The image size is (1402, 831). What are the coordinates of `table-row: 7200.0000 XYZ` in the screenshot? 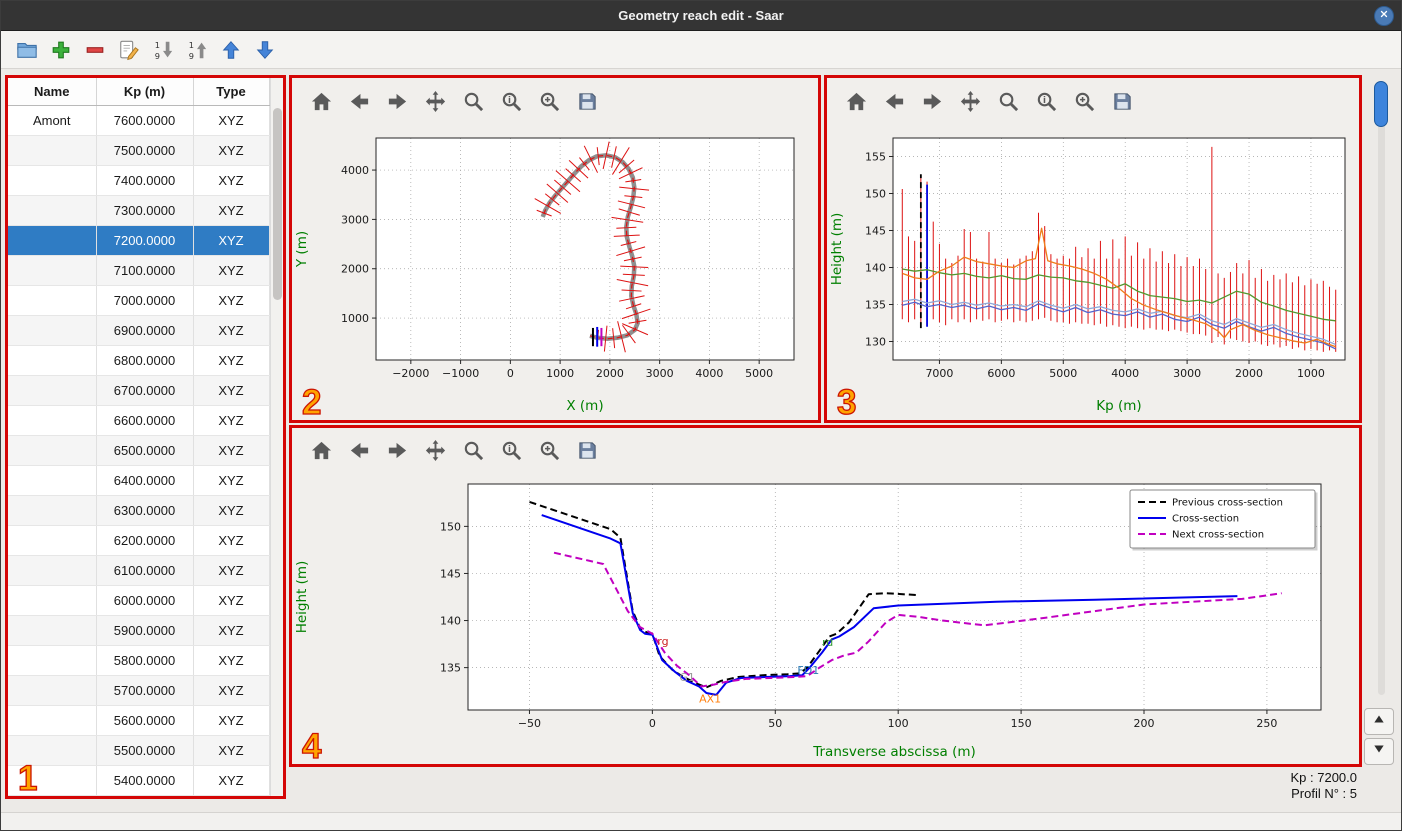 It's located at (139, 240).